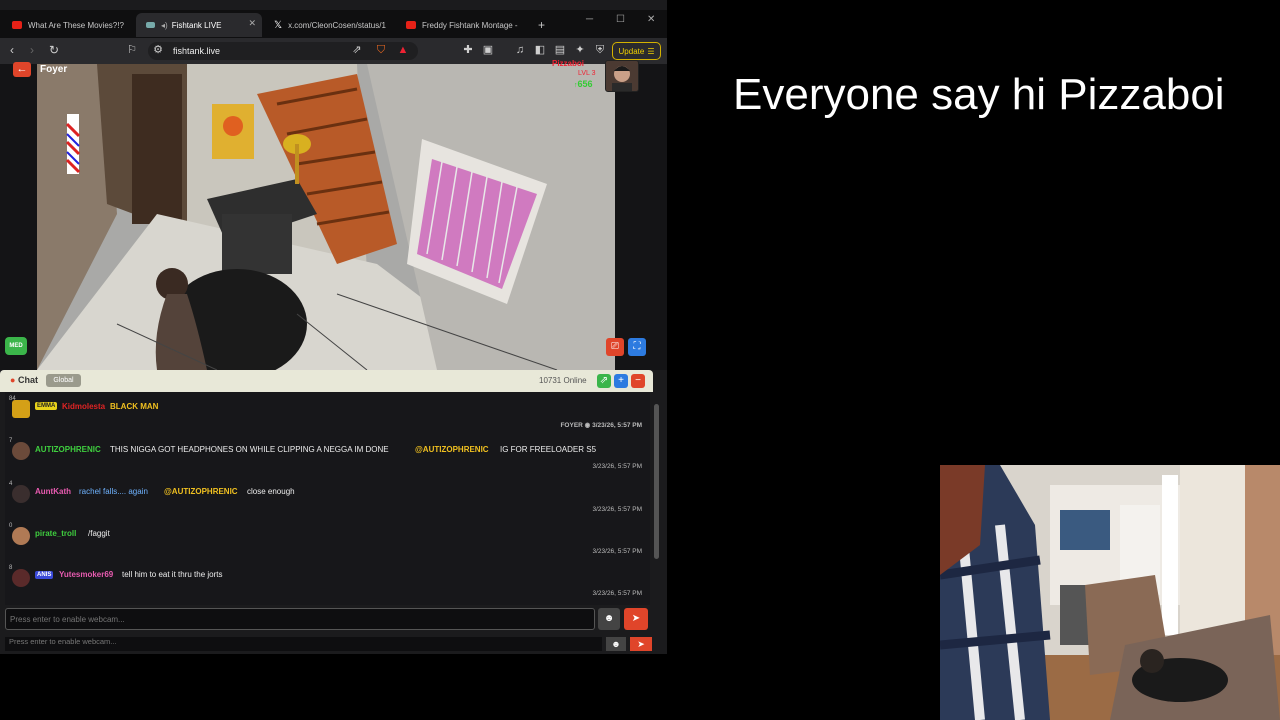 The image size is (1280, 720). Describe the element at coordinates (470, 25) in the screenshot. I see `tab-title: Freddy Fishtank Montage -` at that location.